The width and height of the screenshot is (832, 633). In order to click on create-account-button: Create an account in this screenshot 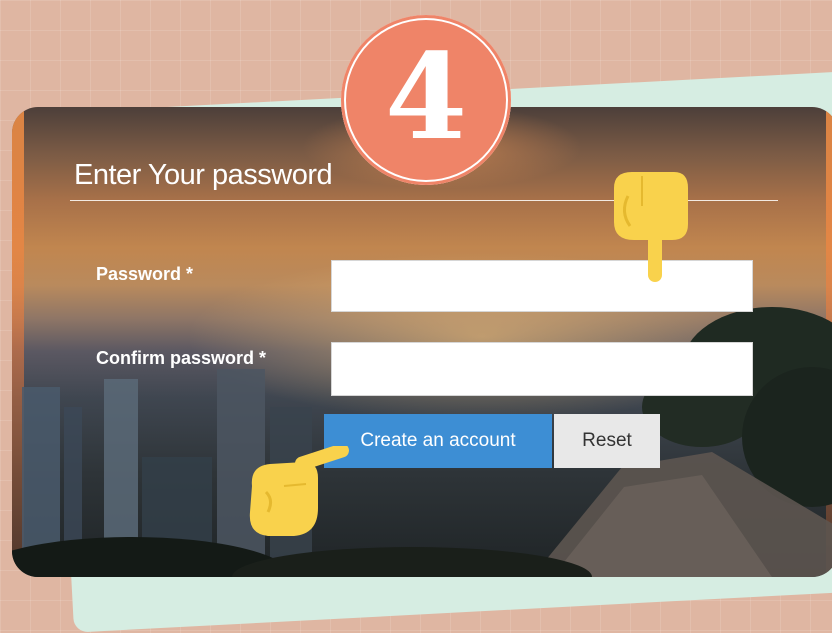, I will do `click(438, 441)`.